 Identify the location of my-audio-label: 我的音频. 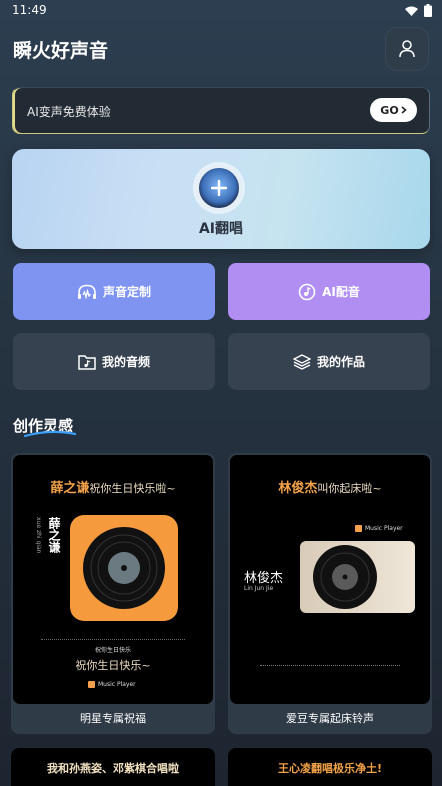
(125, 362).